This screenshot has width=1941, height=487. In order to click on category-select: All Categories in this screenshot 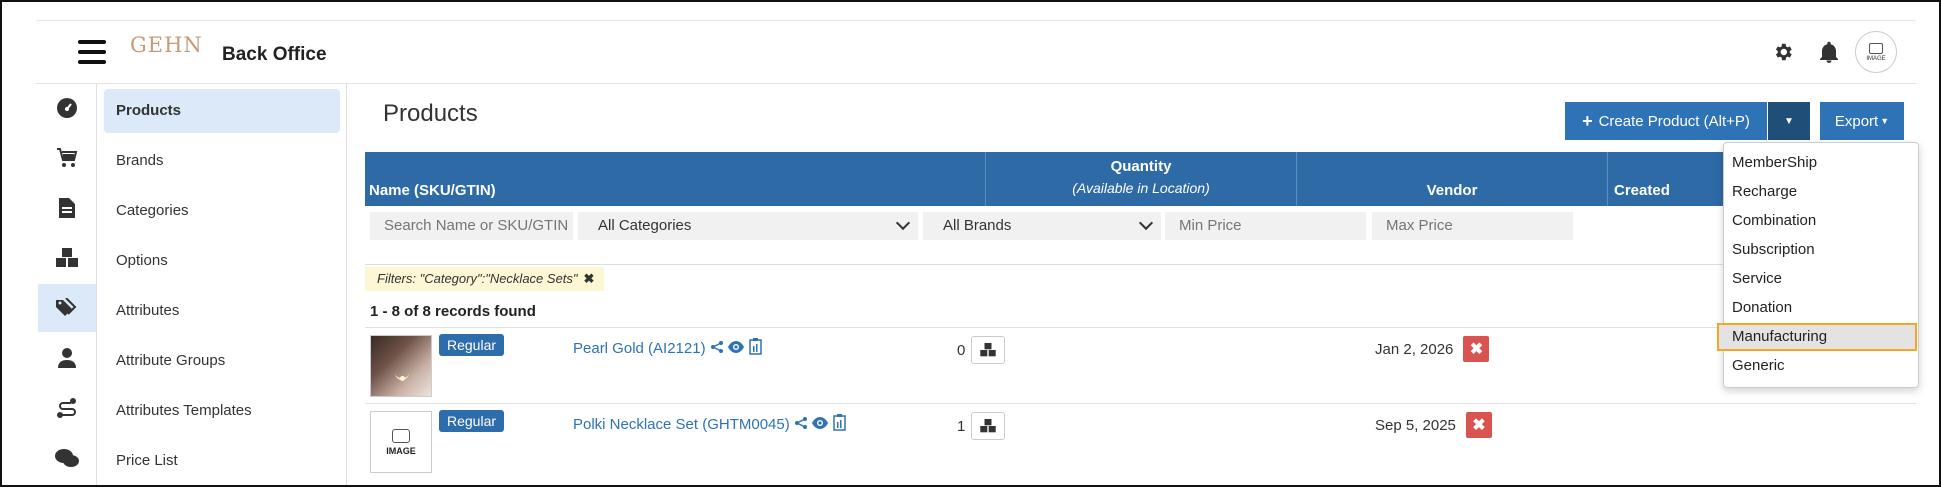, I will do `click(748, 226)`.